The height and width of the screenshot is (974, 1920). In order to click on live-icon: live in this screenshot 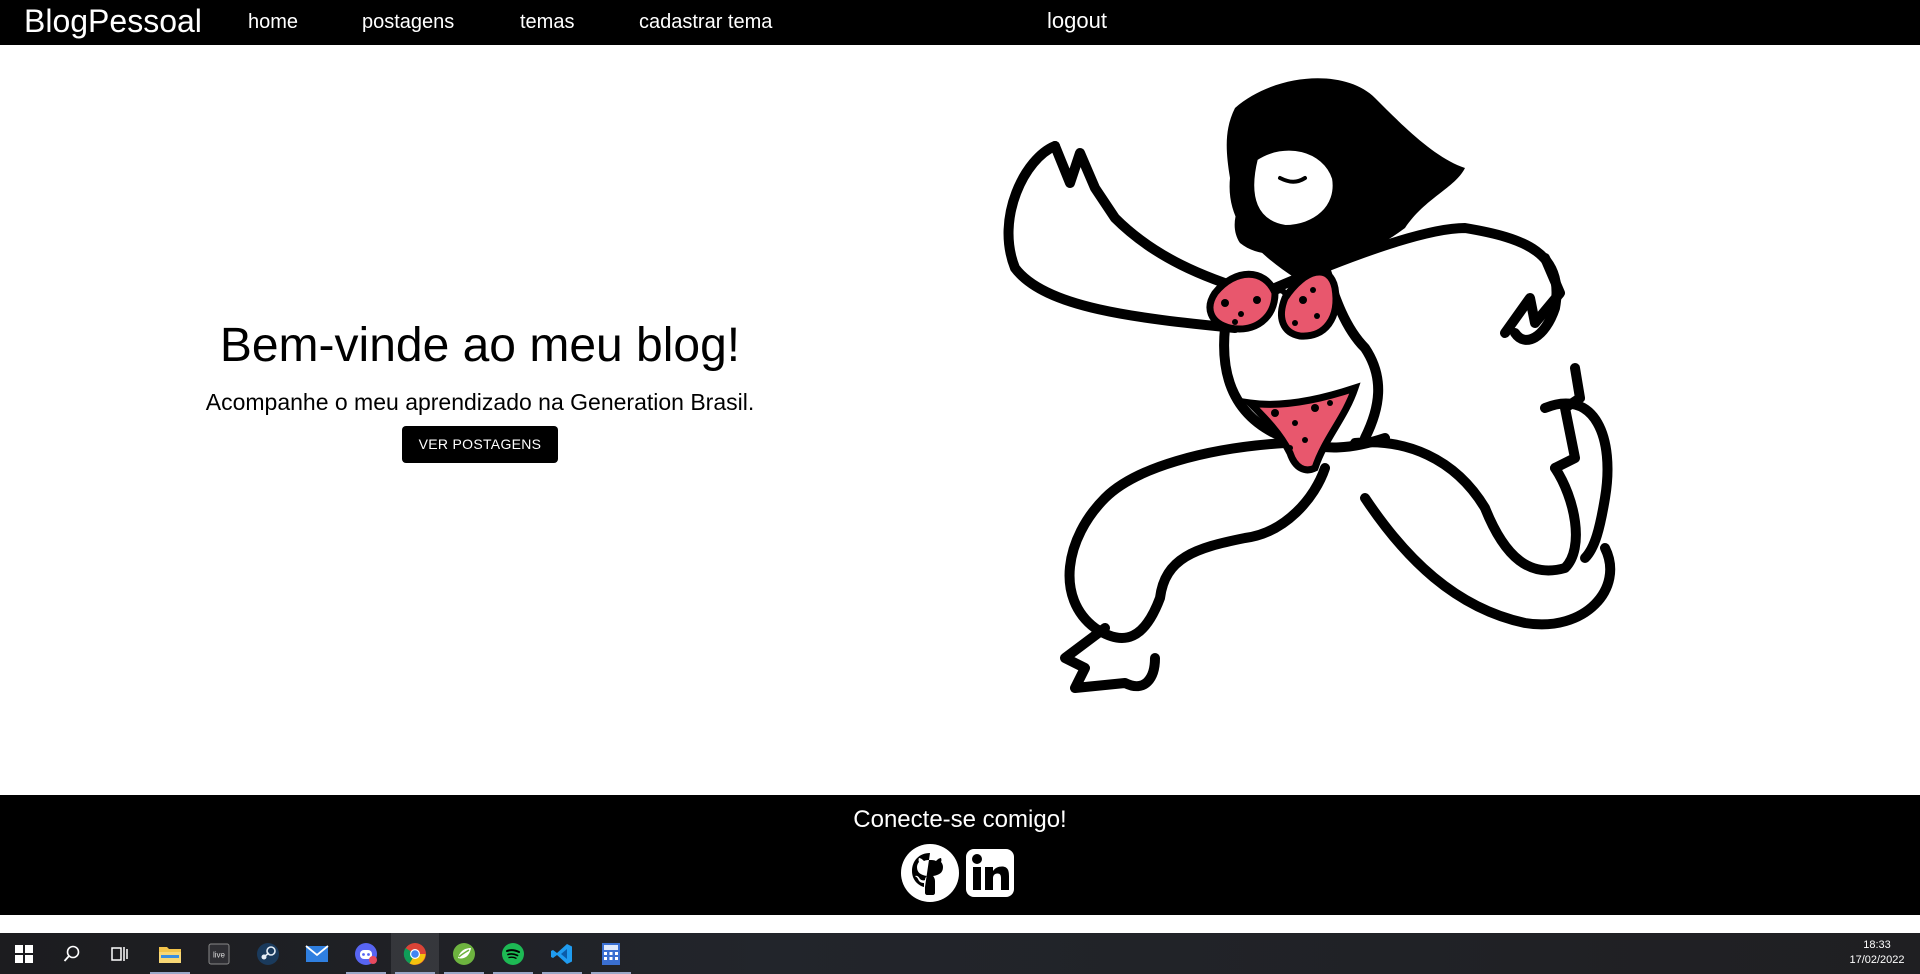, I will do `click(219, 953)`.